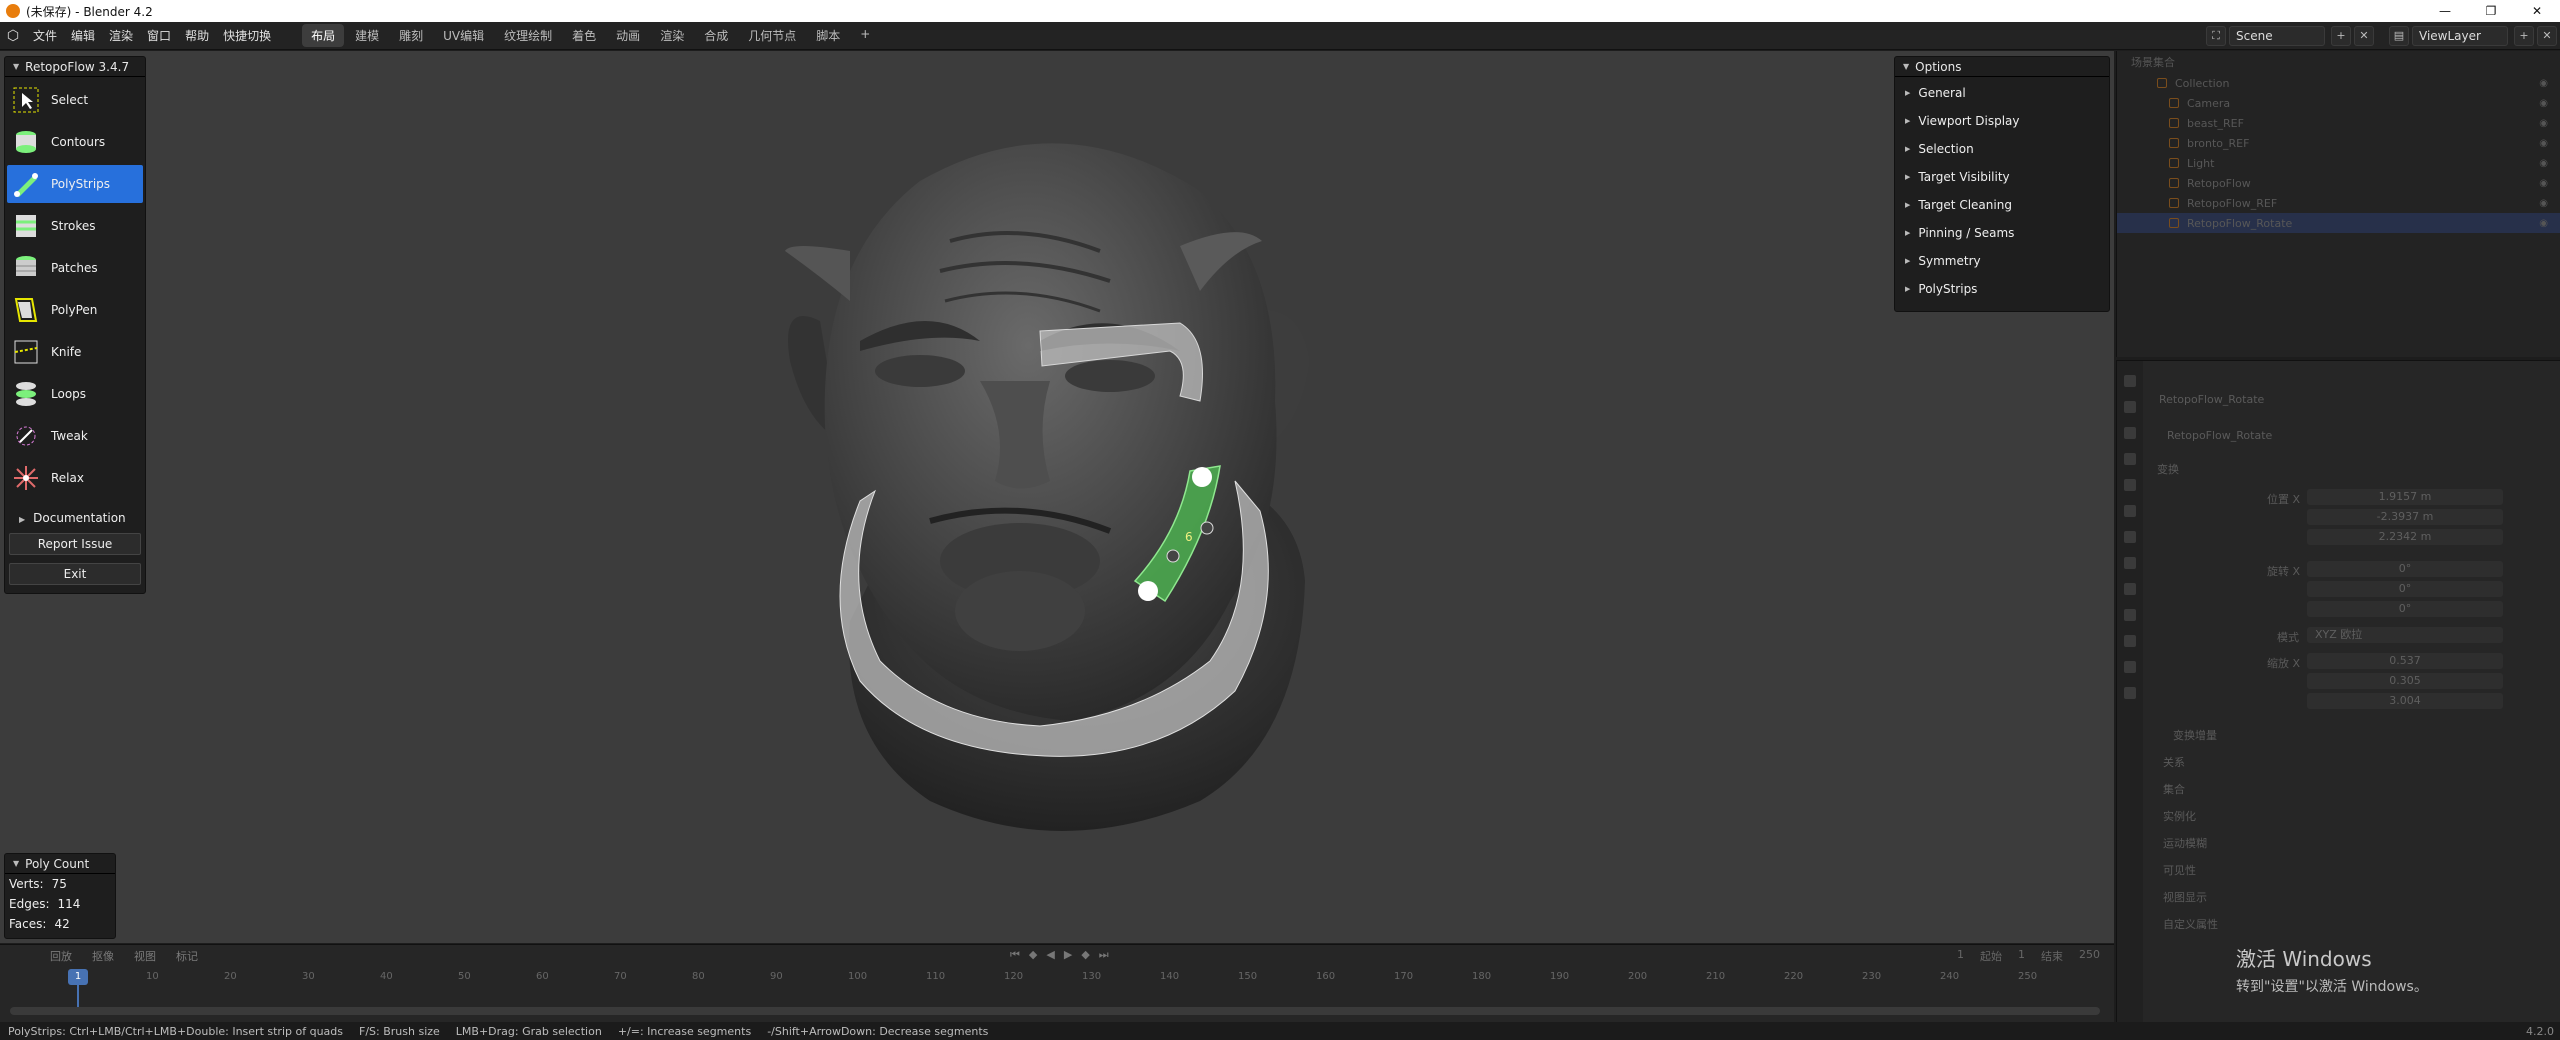 This screenshot has height=1040, width=2560. I want to click on tab-compositing: 合成, so click(716, 35).